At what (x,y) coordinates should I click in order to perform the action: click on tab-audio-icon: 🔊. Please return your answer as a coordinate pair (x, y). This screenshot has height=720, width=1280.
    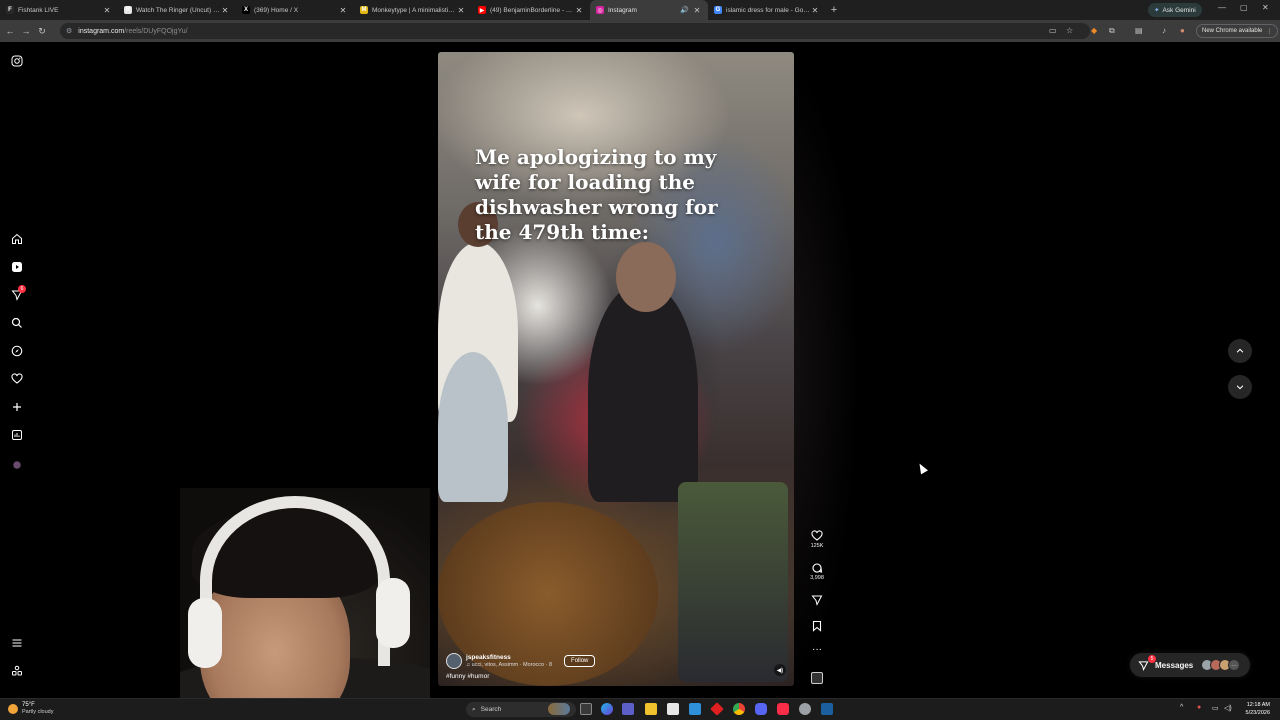
    Looking at the image, I should click on (684, 10).